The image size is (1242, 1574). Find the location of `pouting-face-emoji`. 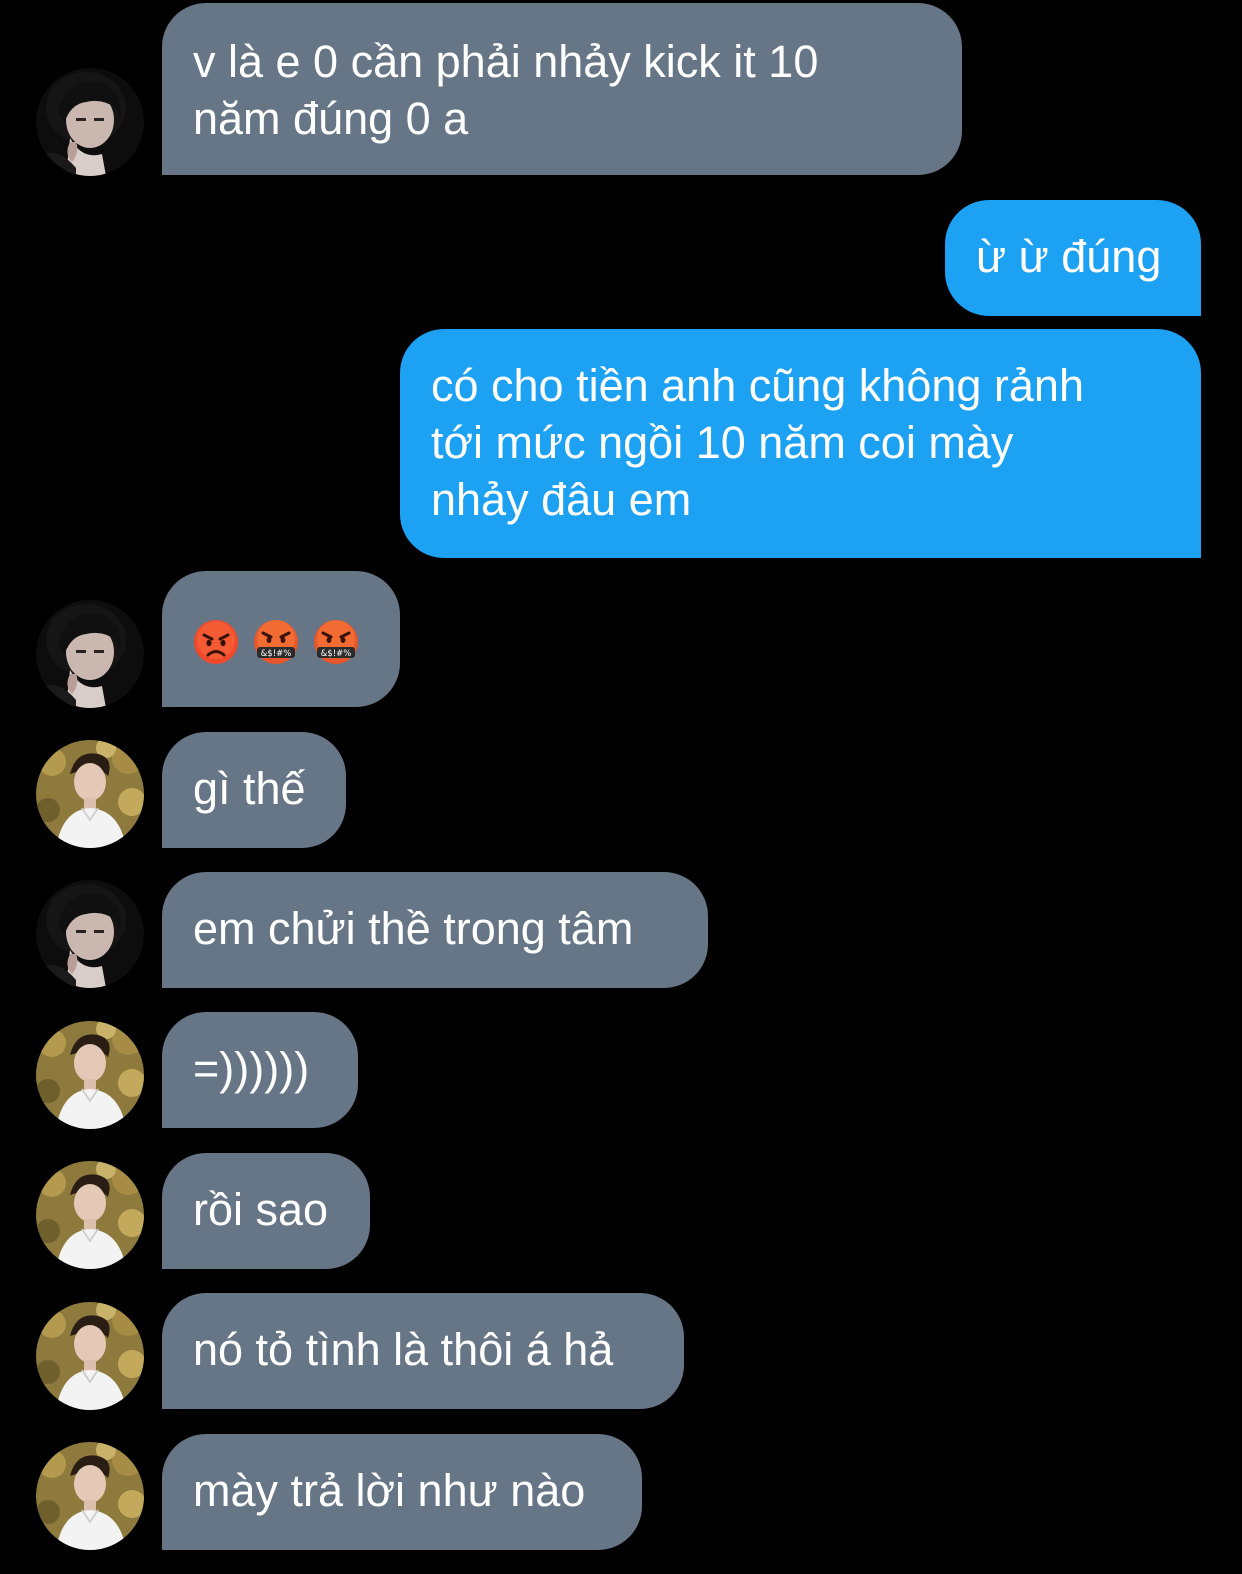

pouting-face-emoji is located at coordinates (216, 642).